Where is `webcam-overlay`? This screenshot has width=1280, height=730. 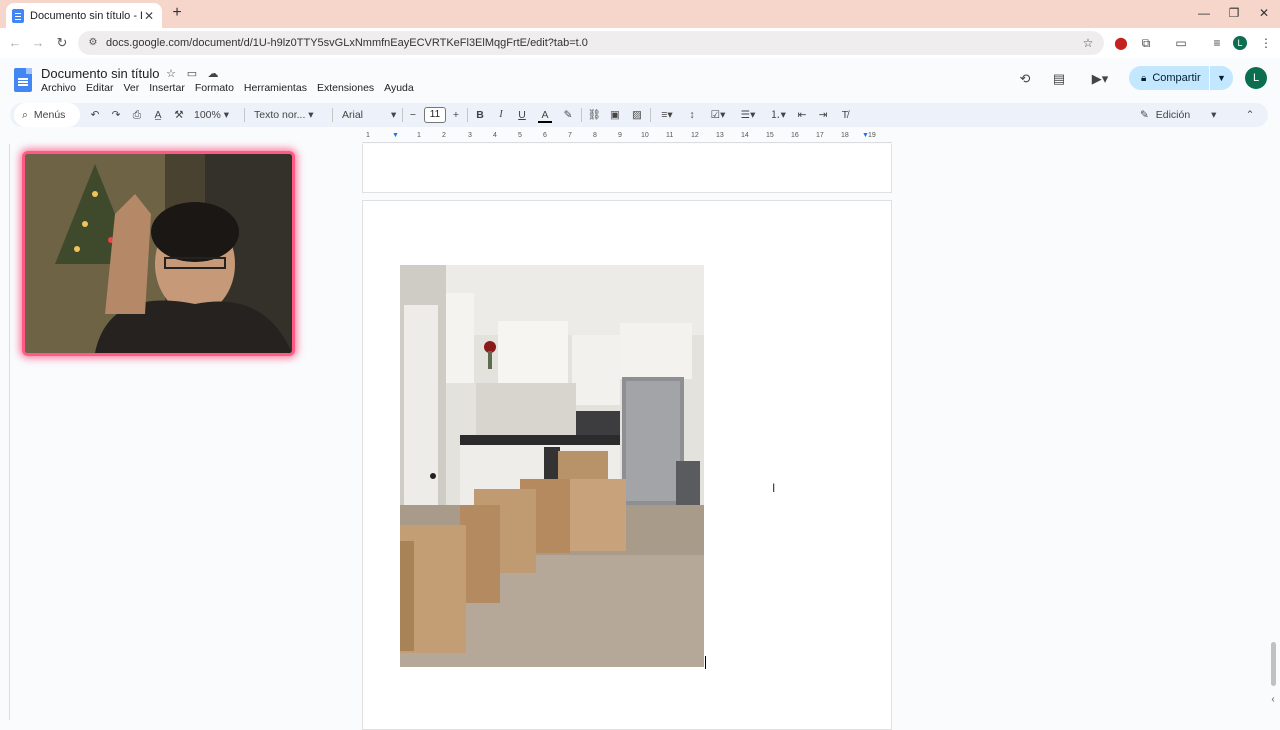 webcam-overlay is located at coordinates (158, 253).